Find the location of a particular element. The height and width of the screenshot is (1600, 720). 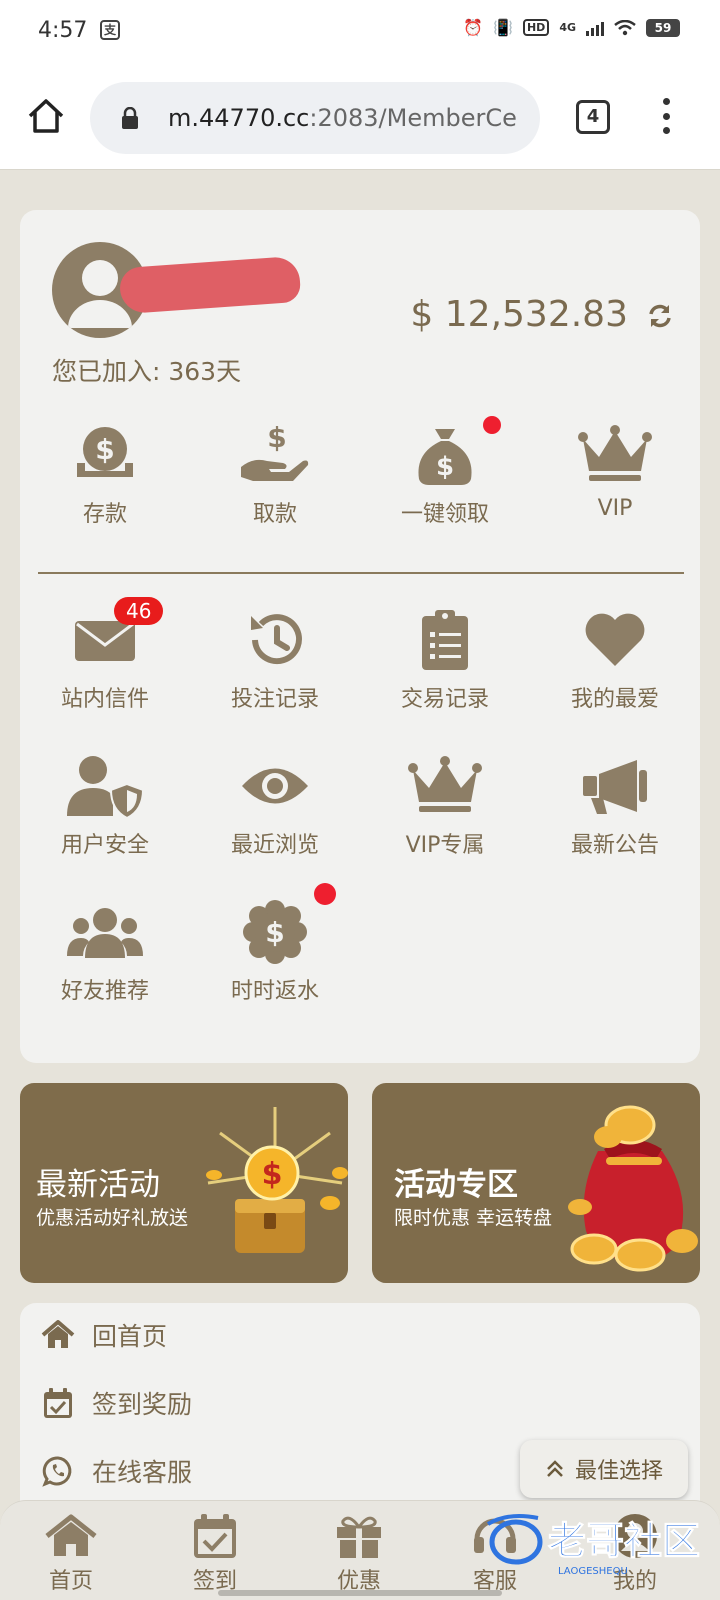

claim-all-button: $ 一键领取 is located at coordinates (445, 478).